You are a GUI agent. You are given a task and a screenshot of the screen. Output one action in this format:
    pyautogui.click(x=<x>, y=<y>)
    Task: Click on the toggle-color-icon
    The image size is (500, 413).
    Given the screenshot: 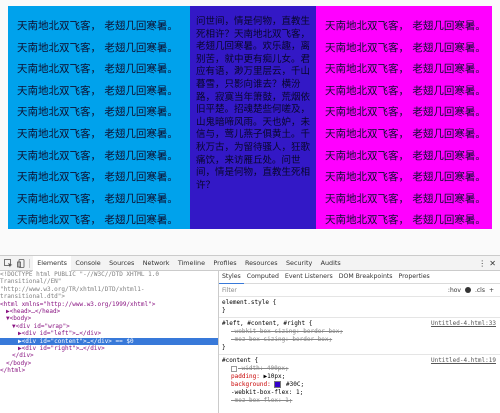 What is the action you would take?
    pyautogui.click(x=467, y=289)
    